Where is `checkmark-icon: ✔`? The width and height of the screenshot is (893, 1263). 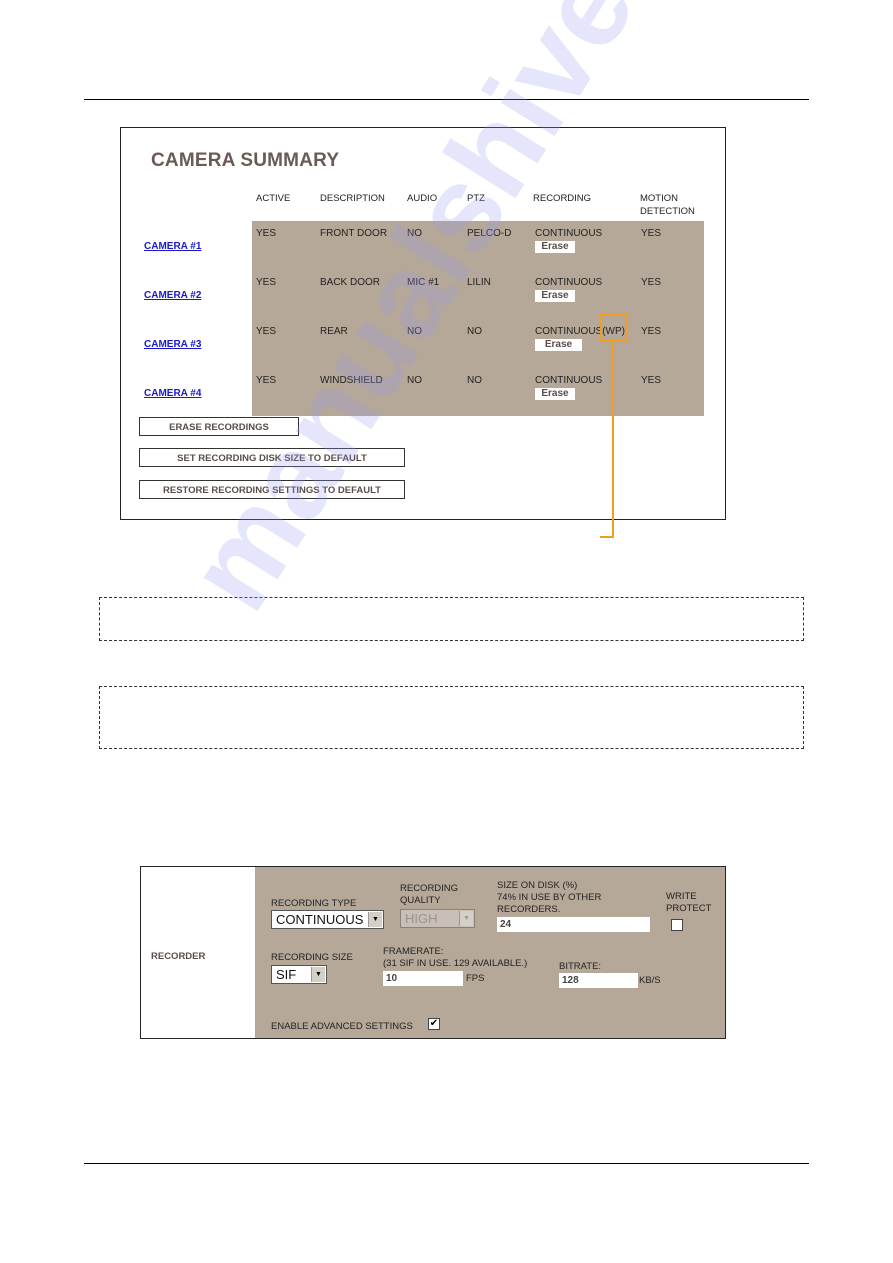
checkmark-icon: ✔ is located at coordinates (434, 1023).